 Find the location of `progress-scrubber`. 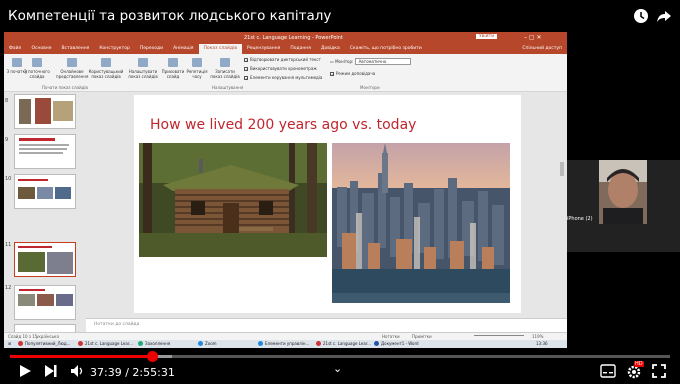

progress-scrubber is located at coordinates (152, 356).